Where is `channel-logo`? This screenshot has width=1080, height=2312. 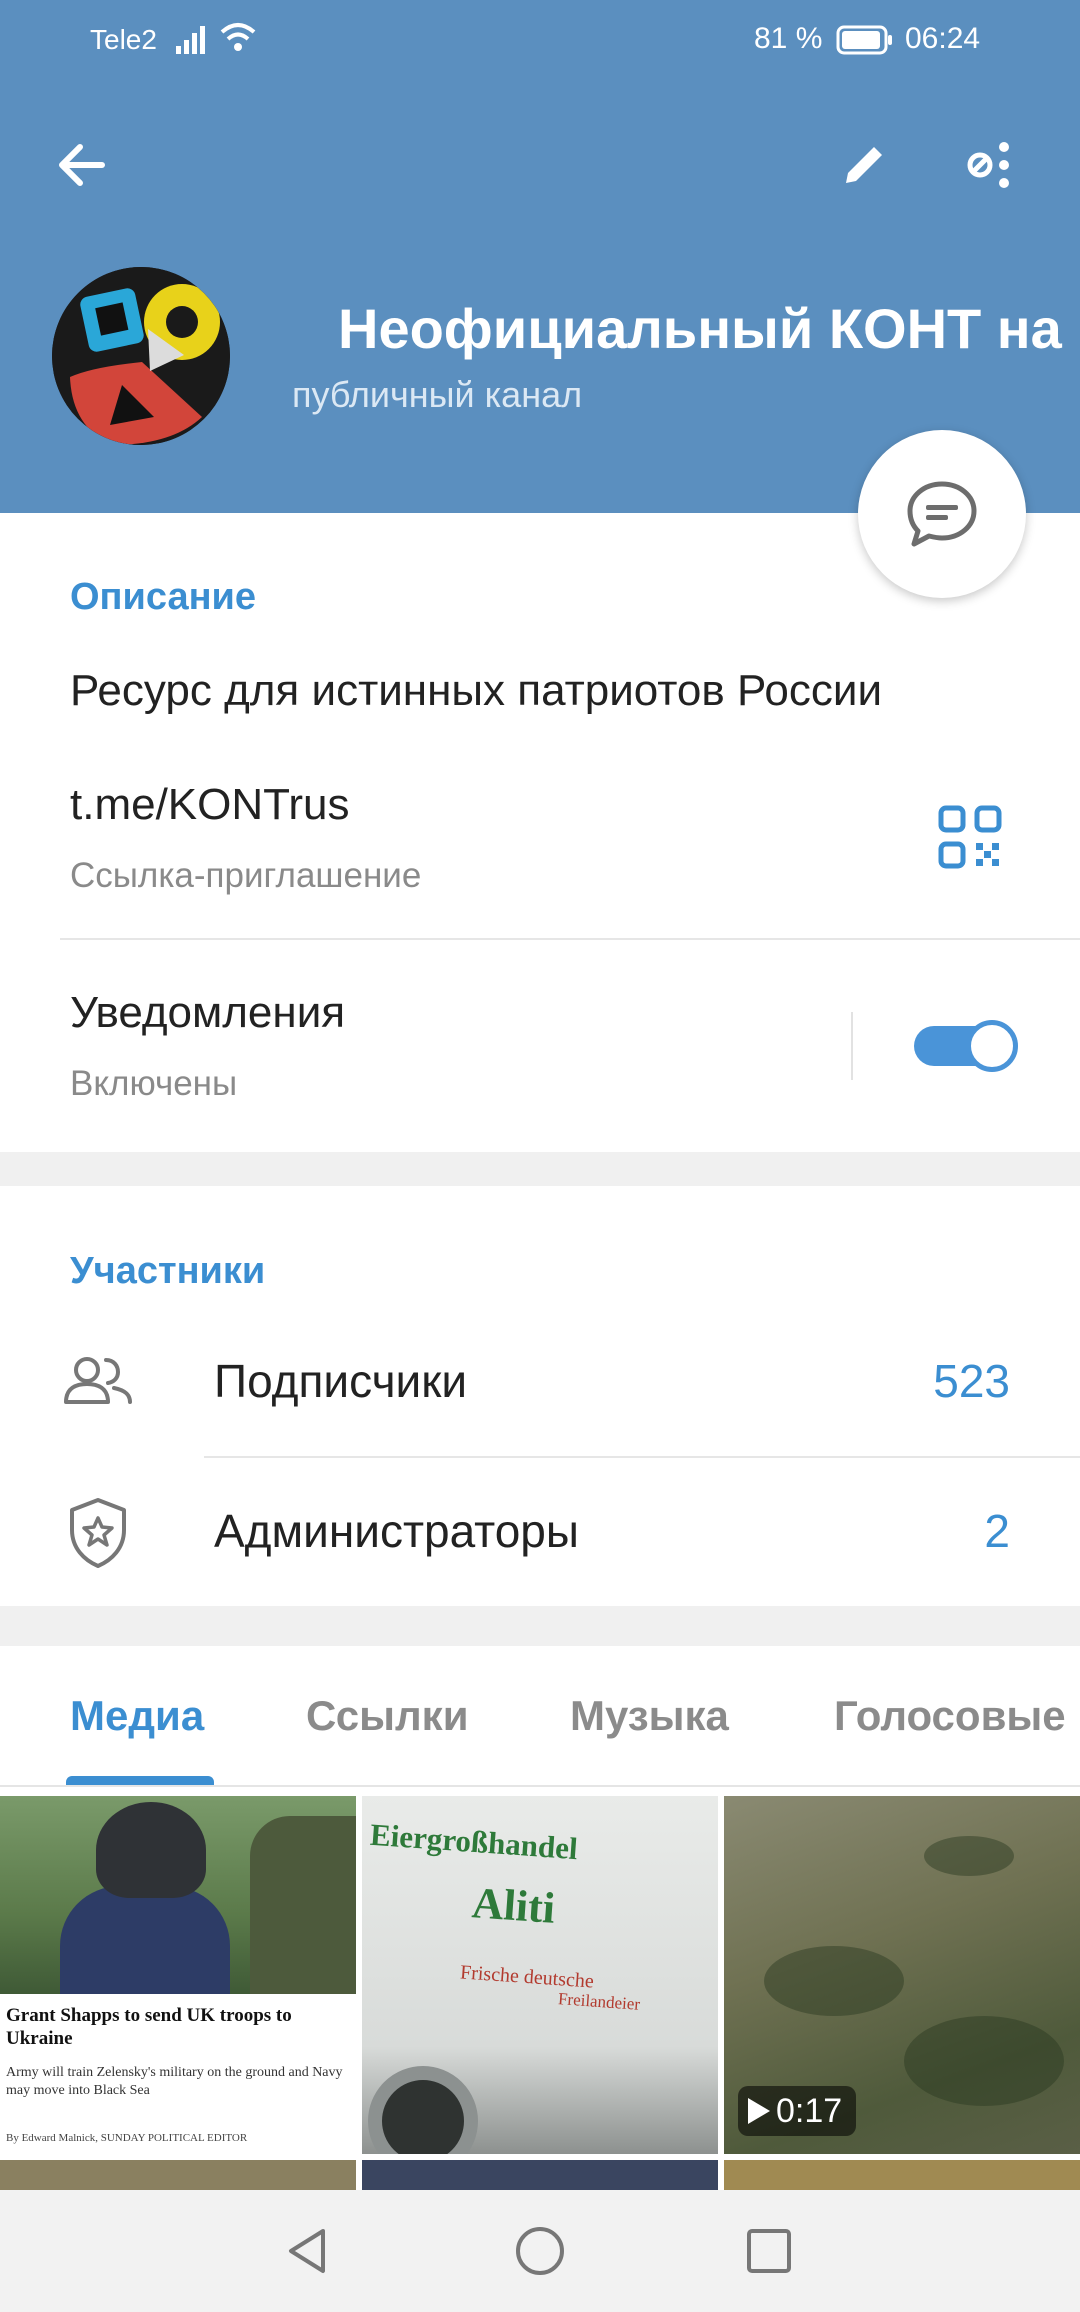 channel-logo is located at coordinates (141, 356).